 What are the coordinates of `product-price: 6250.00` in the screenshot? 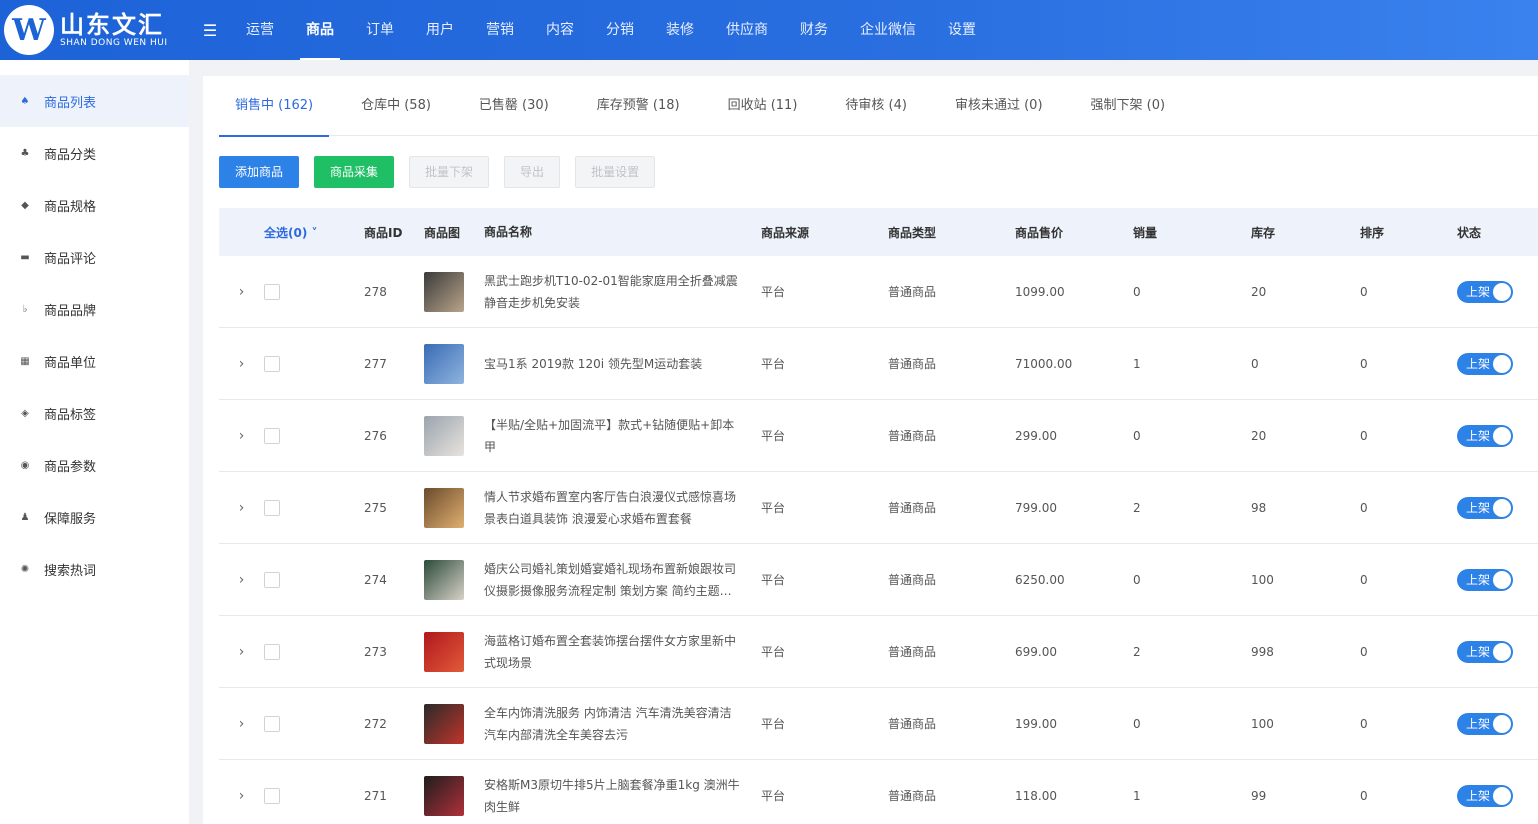 It's located at (1040, 579).